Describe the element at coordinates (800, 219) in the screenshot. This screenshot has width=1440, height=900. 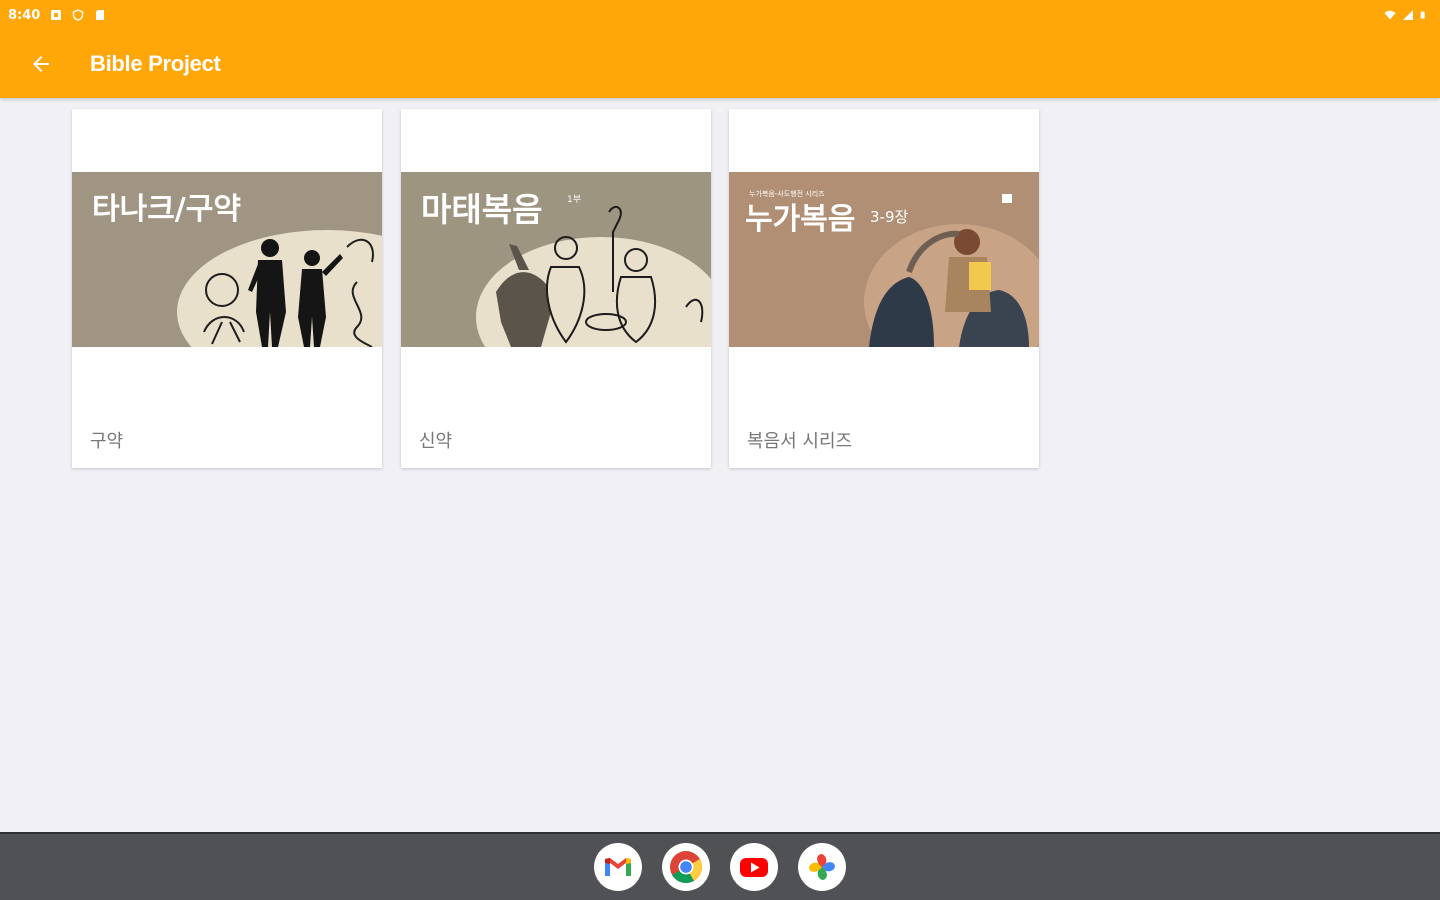
I see `thumbnail-title: 누가복음` at that location.